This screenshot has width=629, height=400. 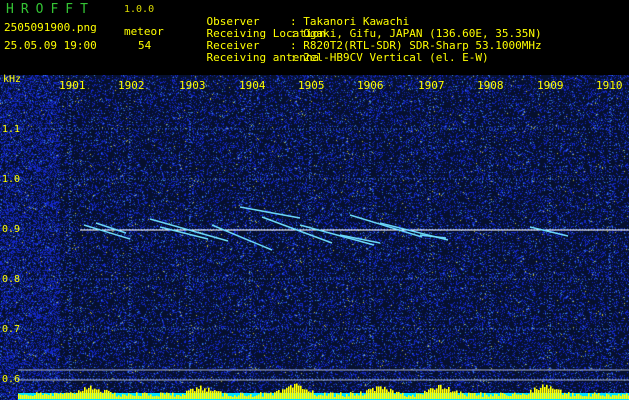 What do you see at coordinates (431, 85) in the screenshot?
I see `x-tick-label: 1907` at bounding box center [431, 85].